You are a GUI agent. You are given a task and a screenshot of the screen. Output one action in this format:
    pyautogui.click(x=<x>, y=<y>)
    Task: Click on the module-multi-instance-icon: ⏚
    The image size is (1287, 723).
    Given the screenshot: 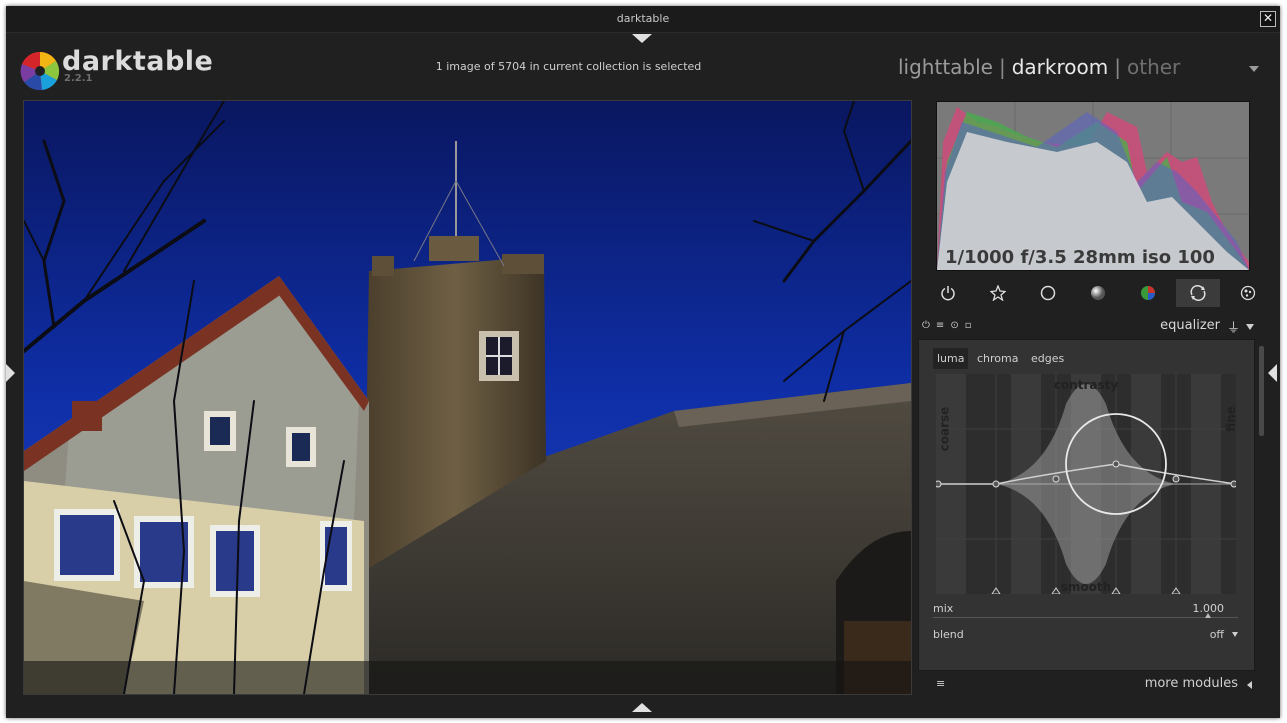 What is the action you would take?
    pyautogui.click(x=1233, y=326)
    